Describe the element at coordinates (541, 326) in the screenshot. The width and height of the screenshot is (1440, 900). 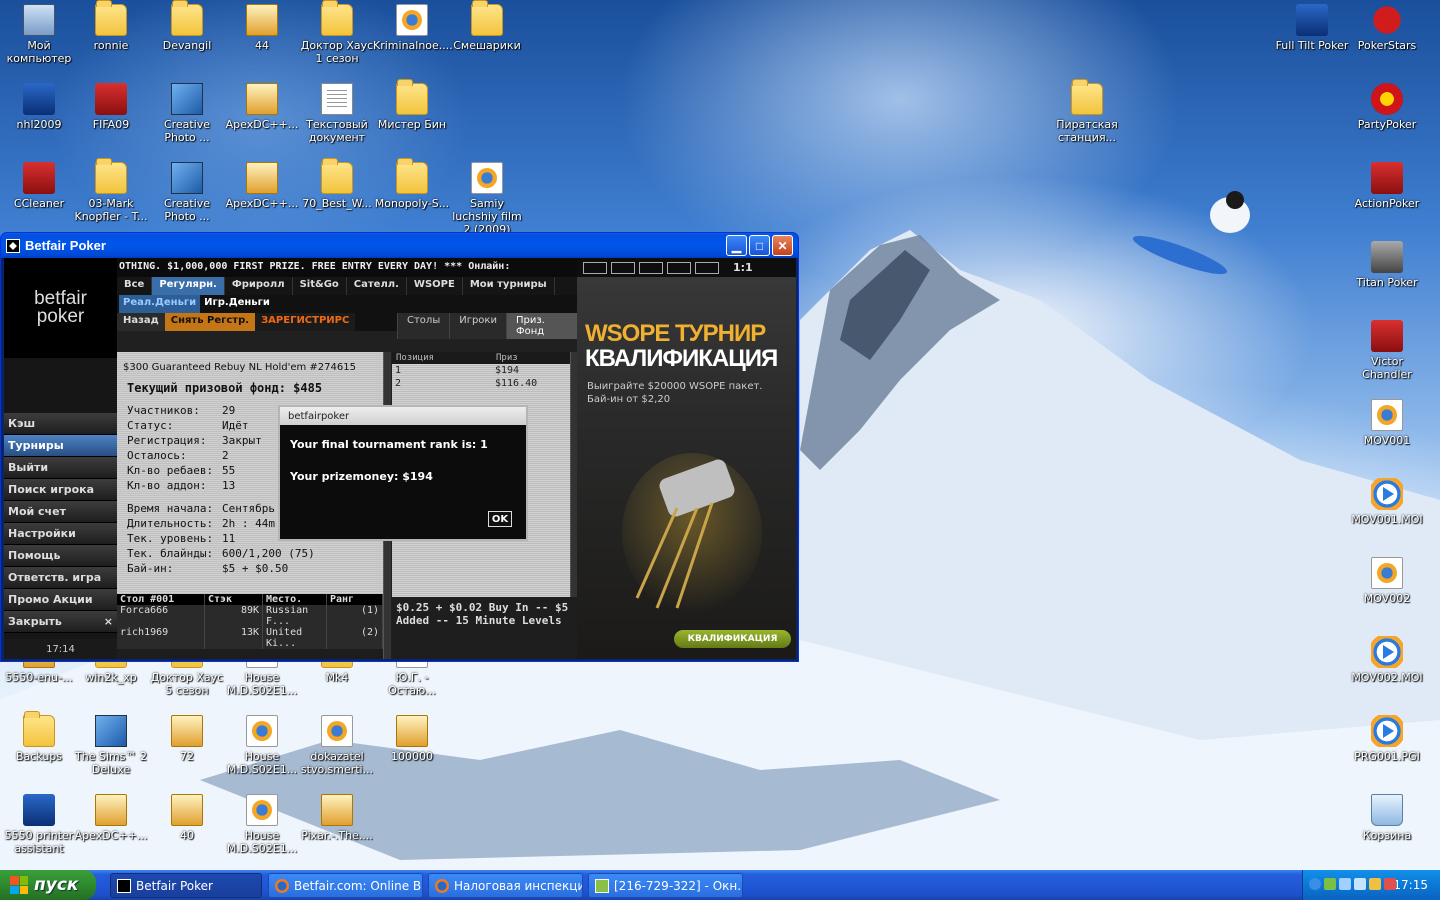
I see `tab-prize-fund: Приз. Фонд` at that location.